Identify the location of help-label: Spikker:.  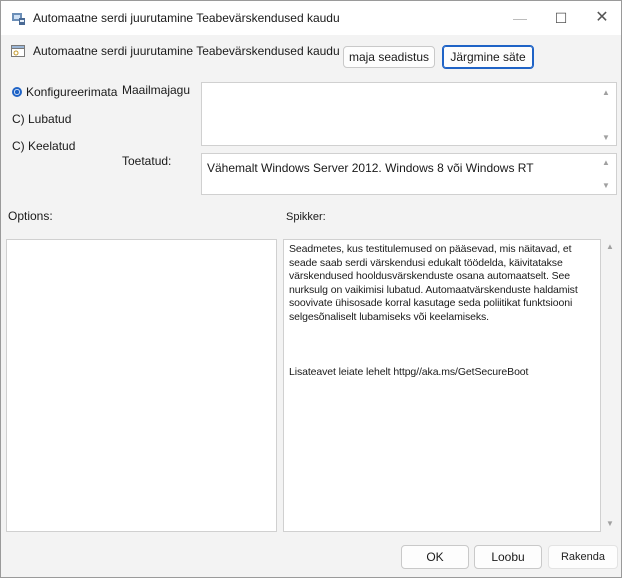
(306, 217).